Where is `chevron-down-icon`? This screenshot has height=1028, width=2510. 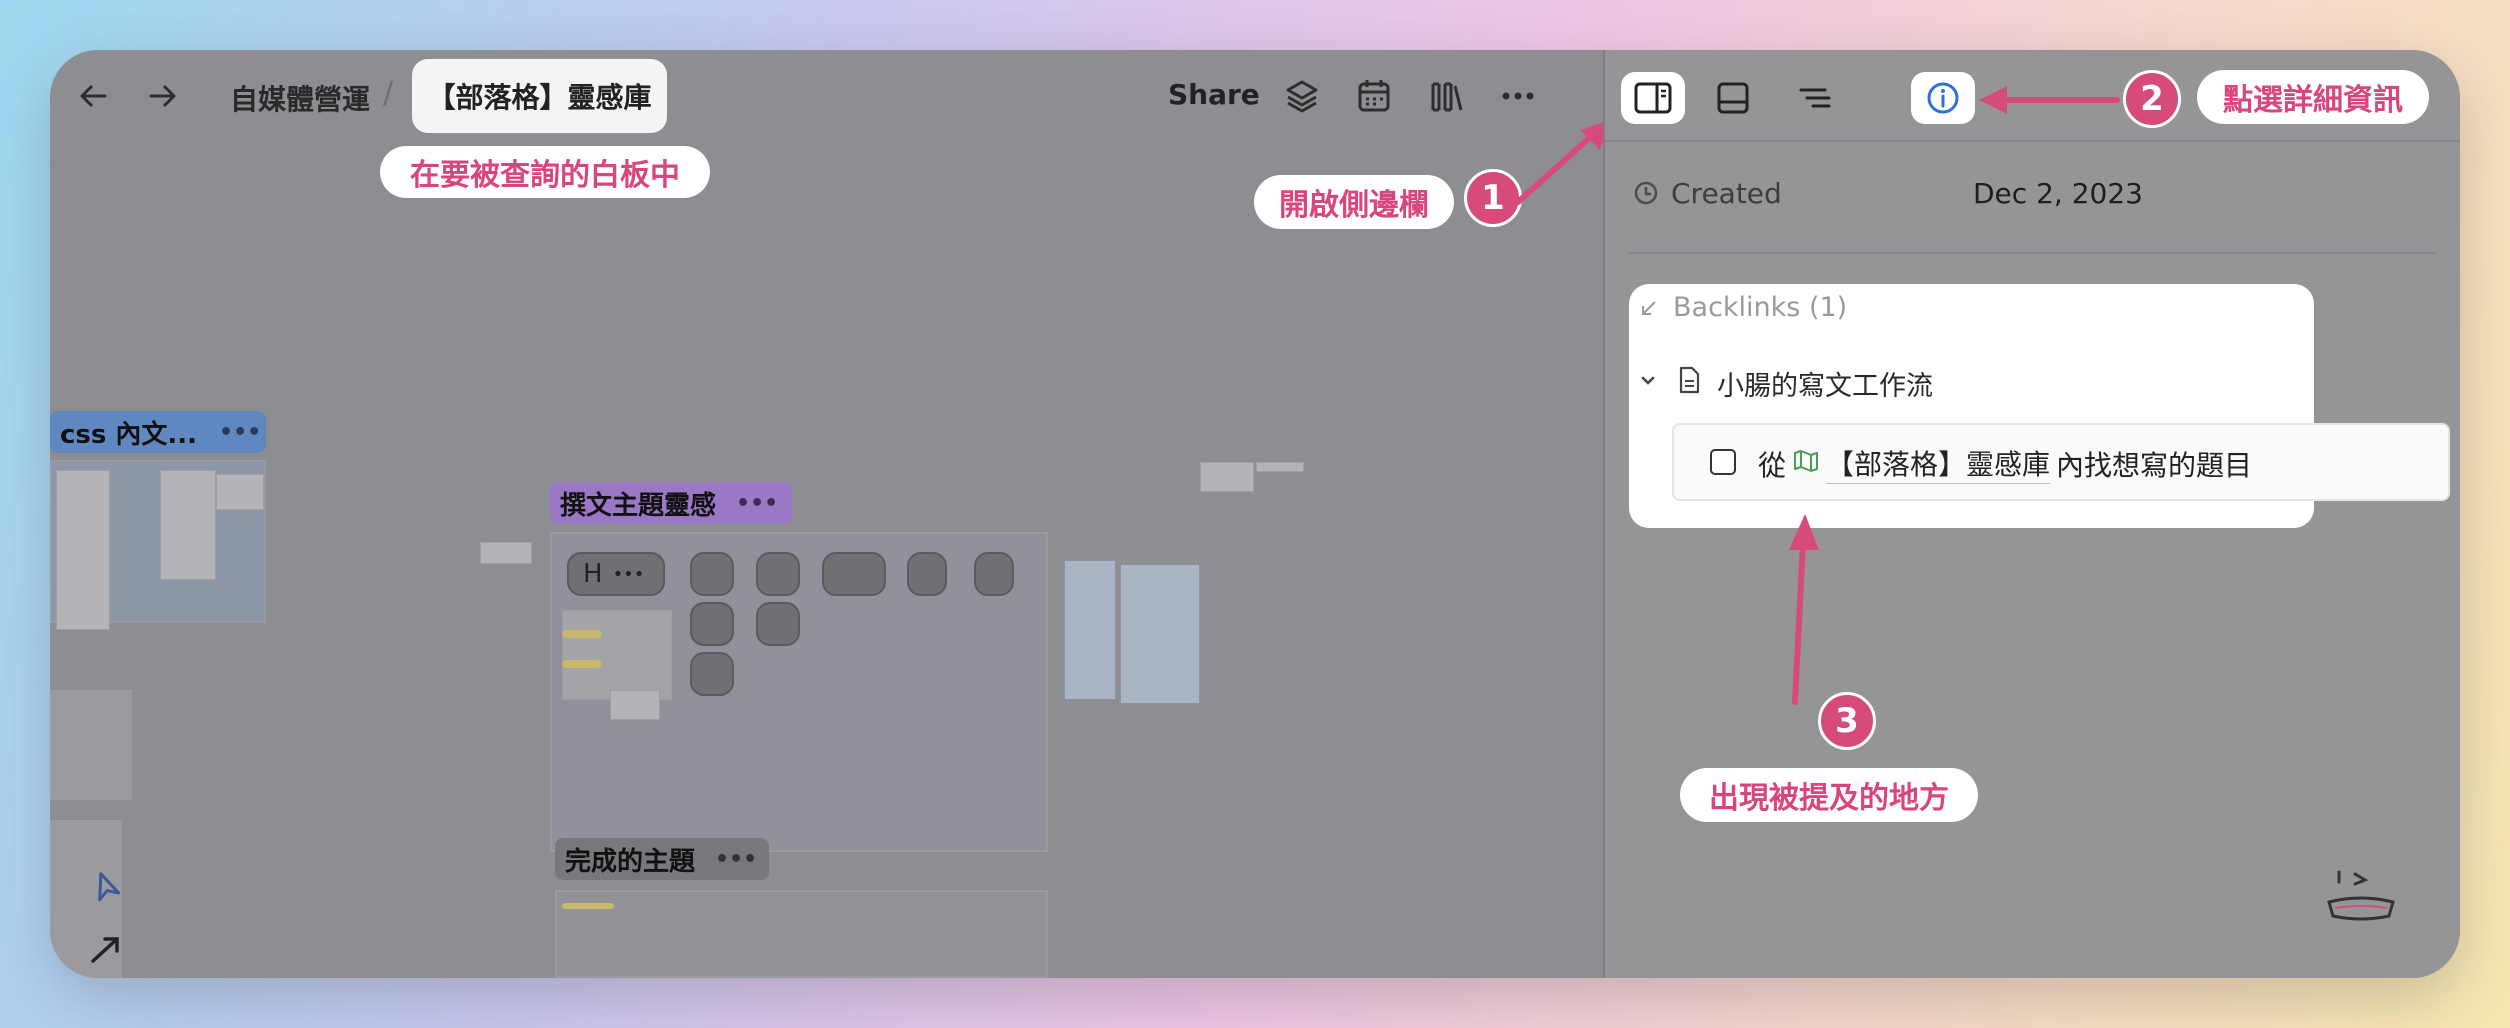
chevron-down-icon is located at coordinates (1648, 383).